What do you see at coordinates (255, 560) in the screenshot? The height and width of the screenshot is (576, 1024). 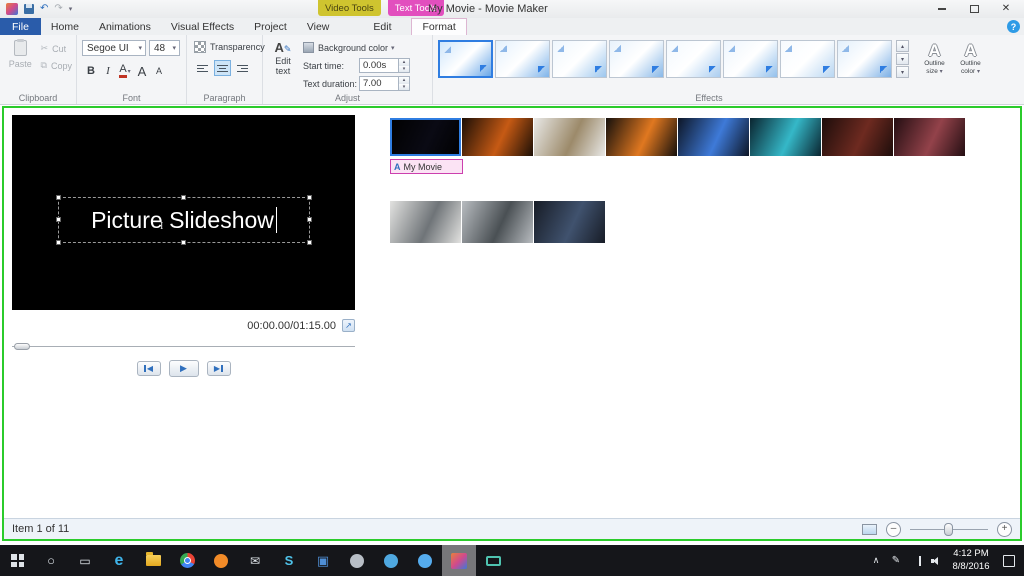 I see `mail-icon-button: ✉` at bounding box center [255, 560].